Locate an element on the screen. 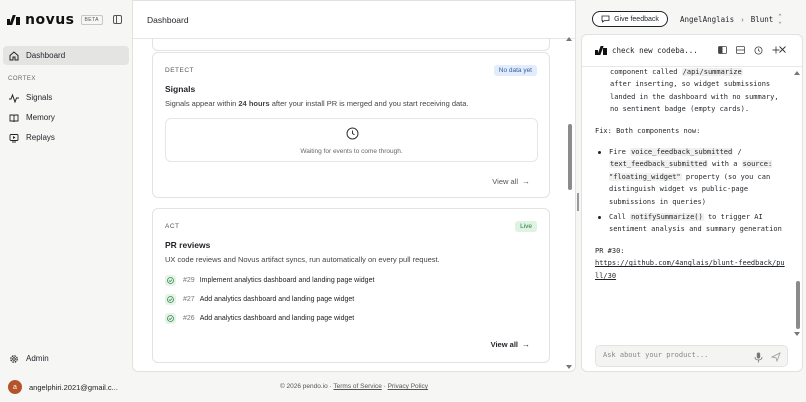 This screenshot has width=806, height=402. collapse-sidebar-icon is located at coordinates (117, 19).